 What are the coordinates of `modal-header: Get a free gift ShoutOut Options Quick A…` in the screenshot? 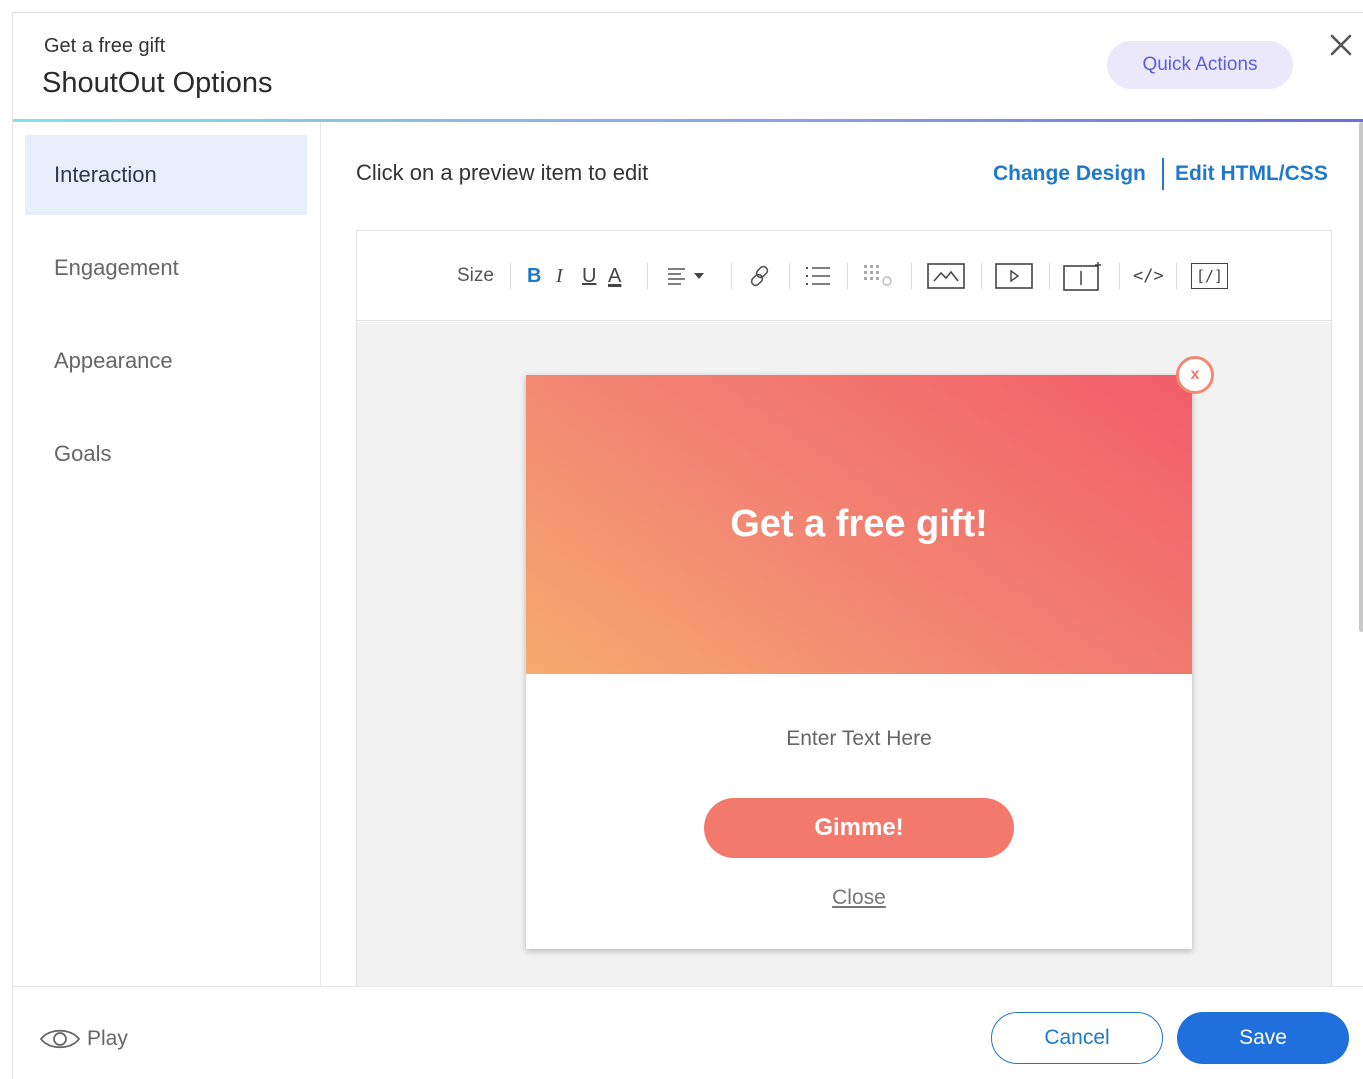 It's located at (688, 67).